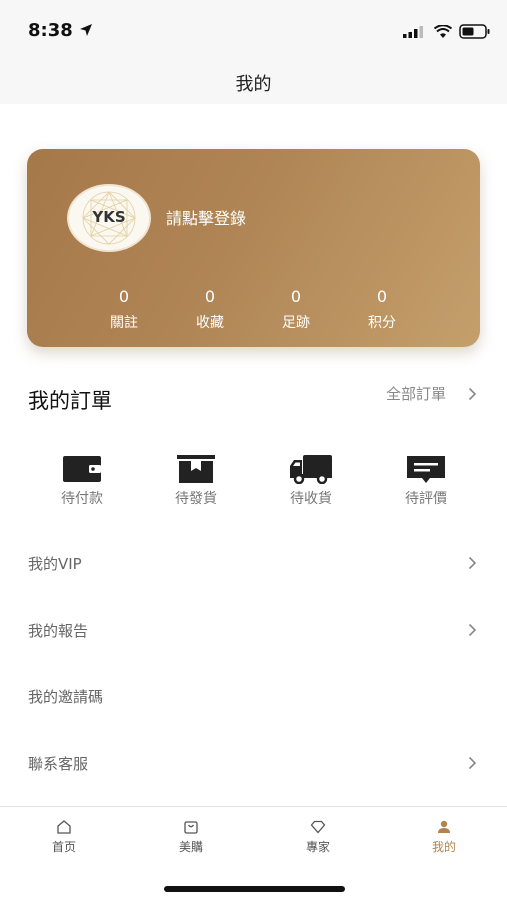  What do you see at coordinates (382, 309) in the screenshot?
I see `stat-points: 0 积分` at bounding box center [382, 309].